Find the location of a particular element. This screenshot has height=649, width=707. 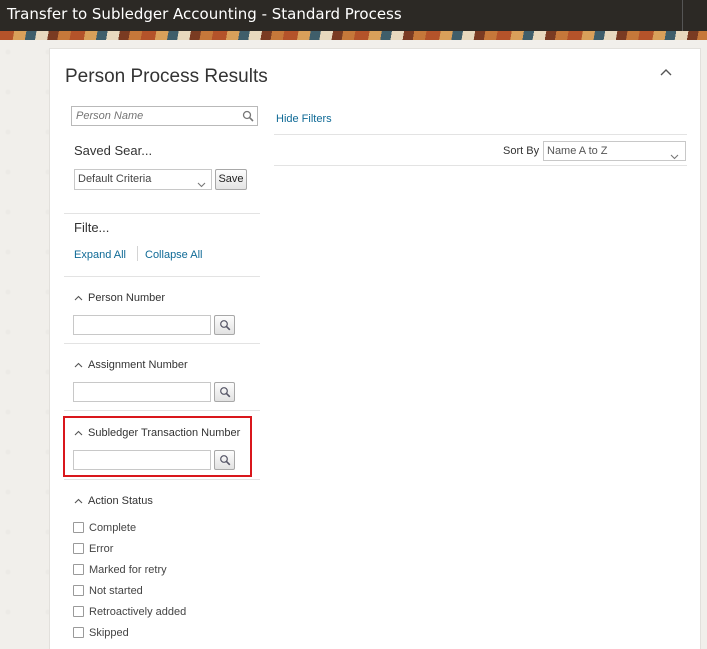

hide-filters-link: Hide Filters is located at coordinates (304, 119).